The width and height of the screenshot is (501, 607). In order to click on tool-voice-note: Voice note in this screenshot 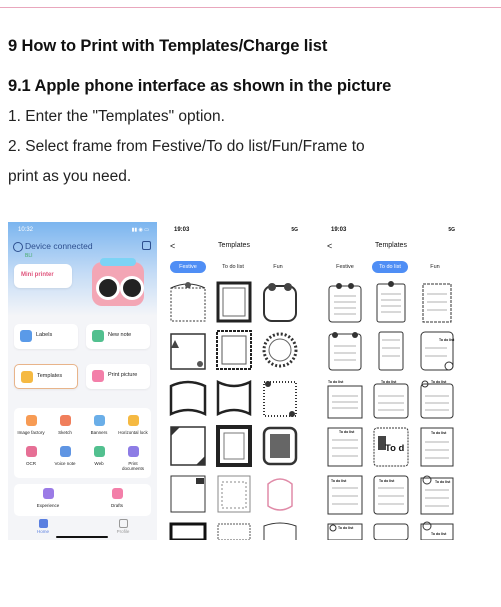, I will do `click(65, 456)`.